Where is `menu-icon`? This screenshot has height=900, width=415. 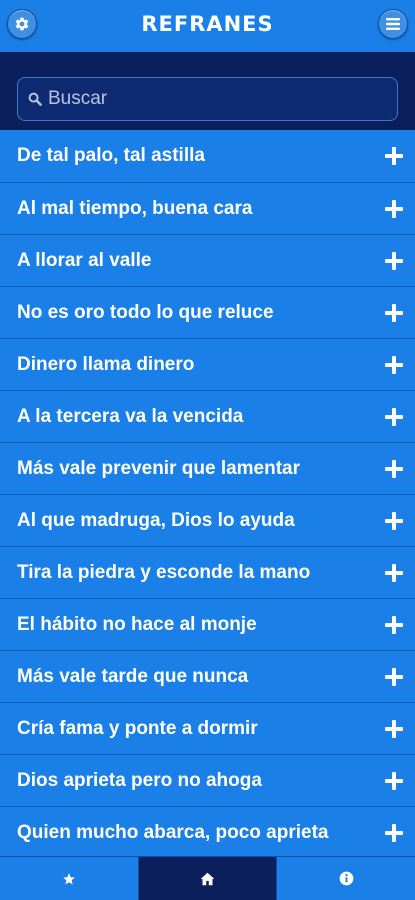
menu-icon is located at coordinates (393, 24).